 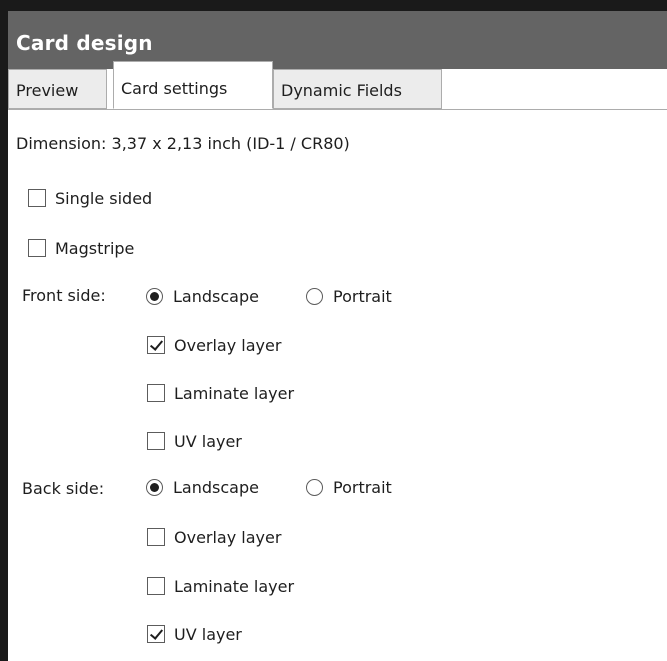 I want to click on panel-header: Card design, so click(x=337, y=40).